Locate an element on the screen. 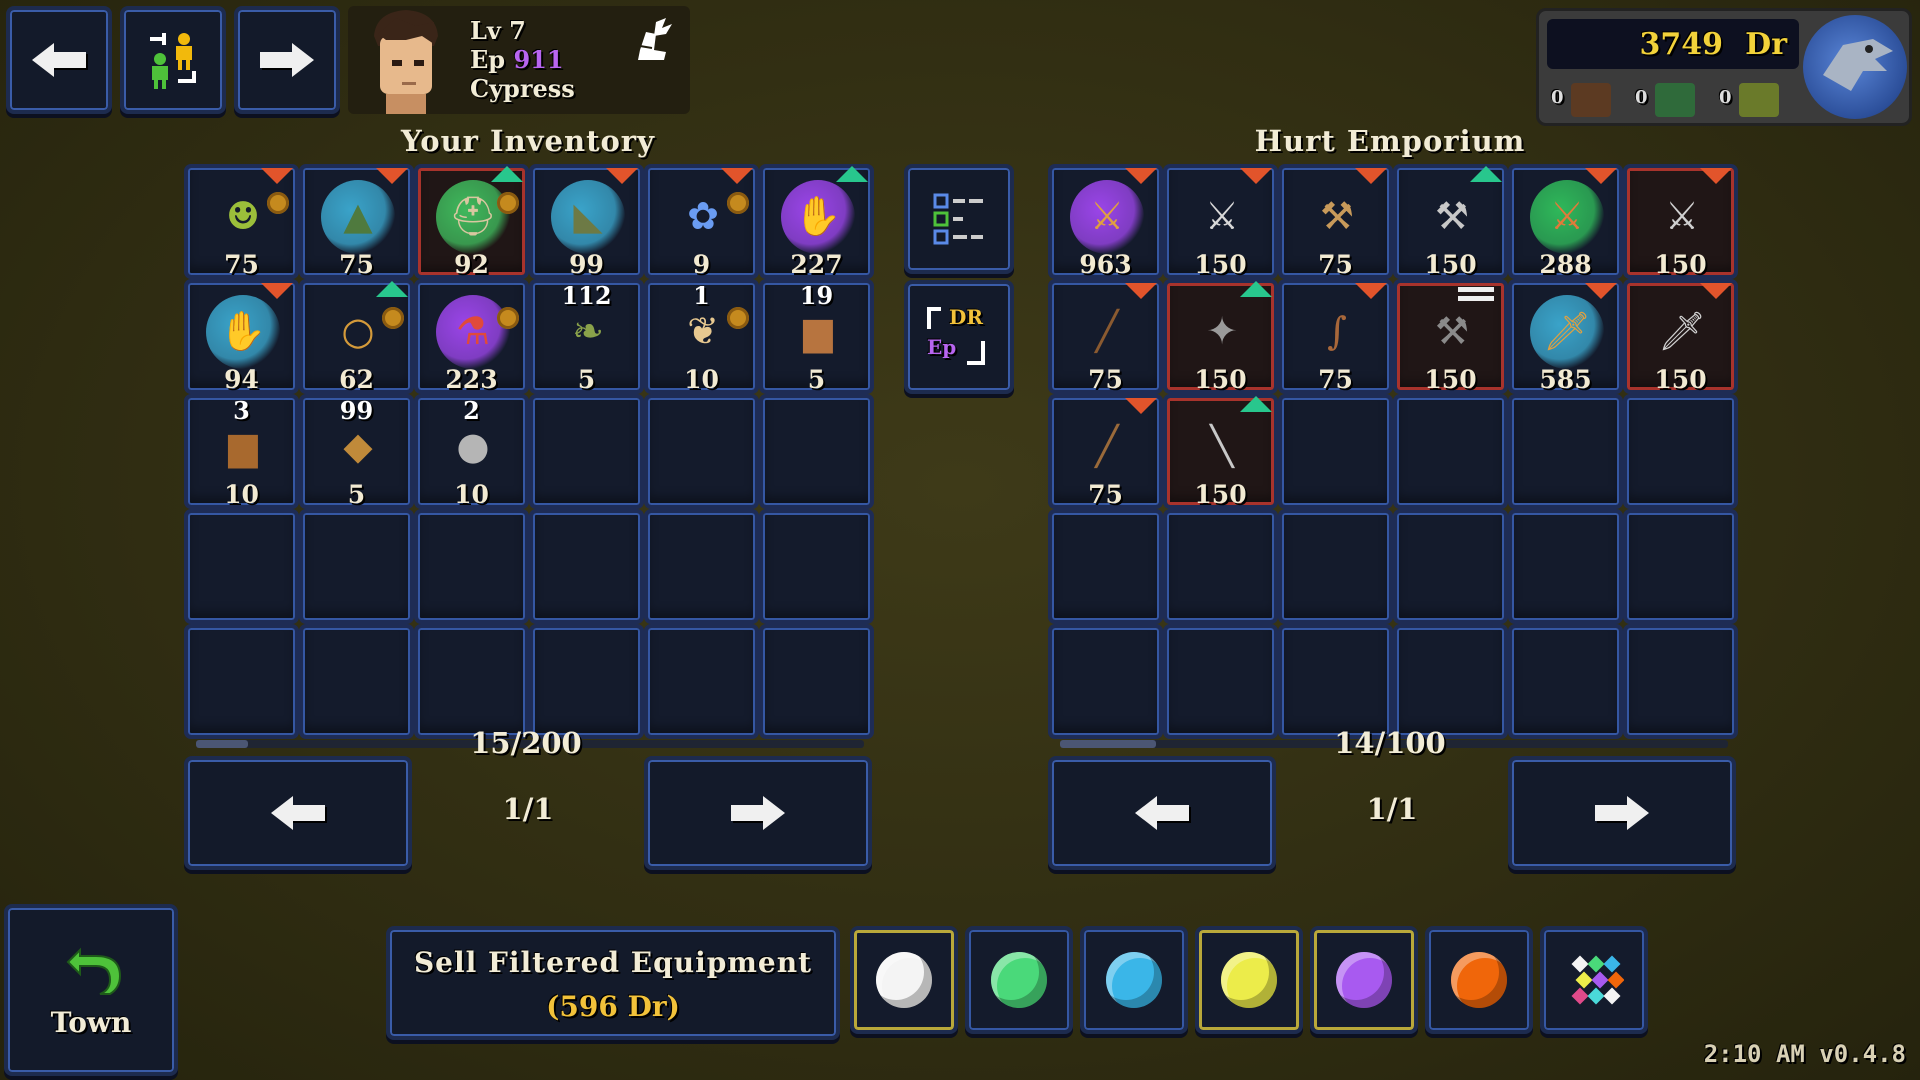  shop-slot: ∫ 75 is located at coordinates (1335, 336).